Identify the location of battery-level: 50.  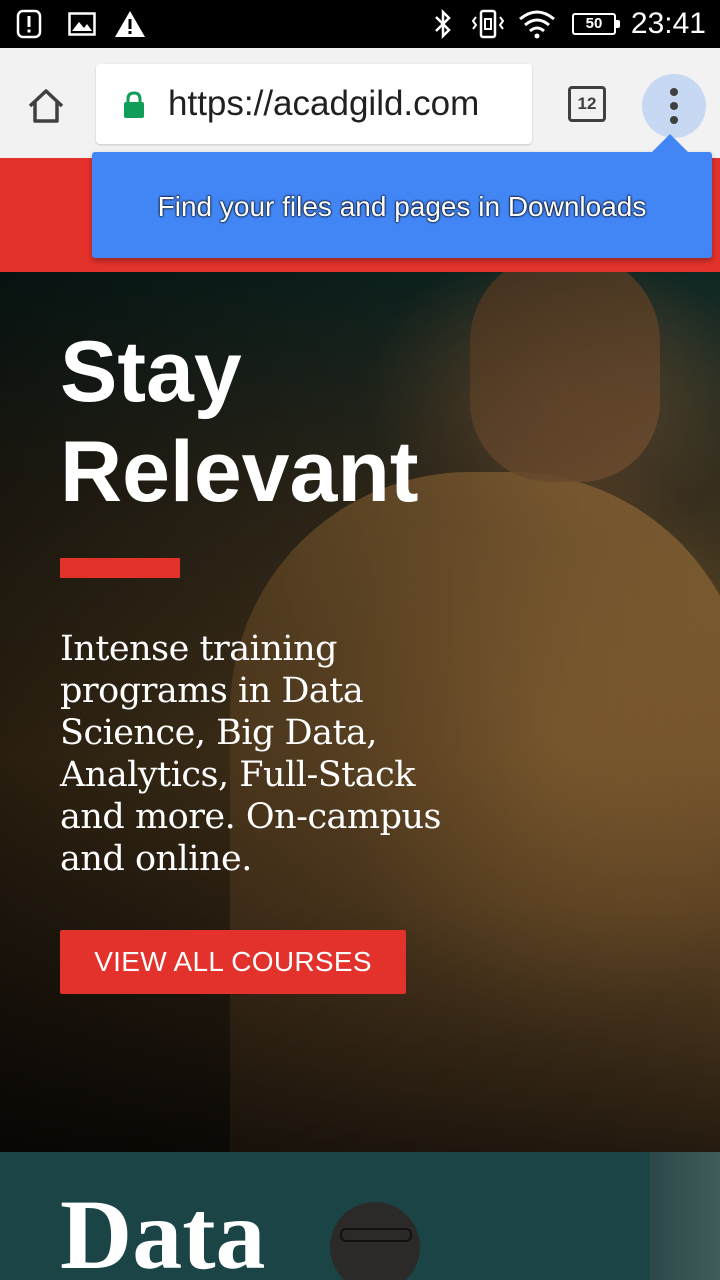
(594, 23).